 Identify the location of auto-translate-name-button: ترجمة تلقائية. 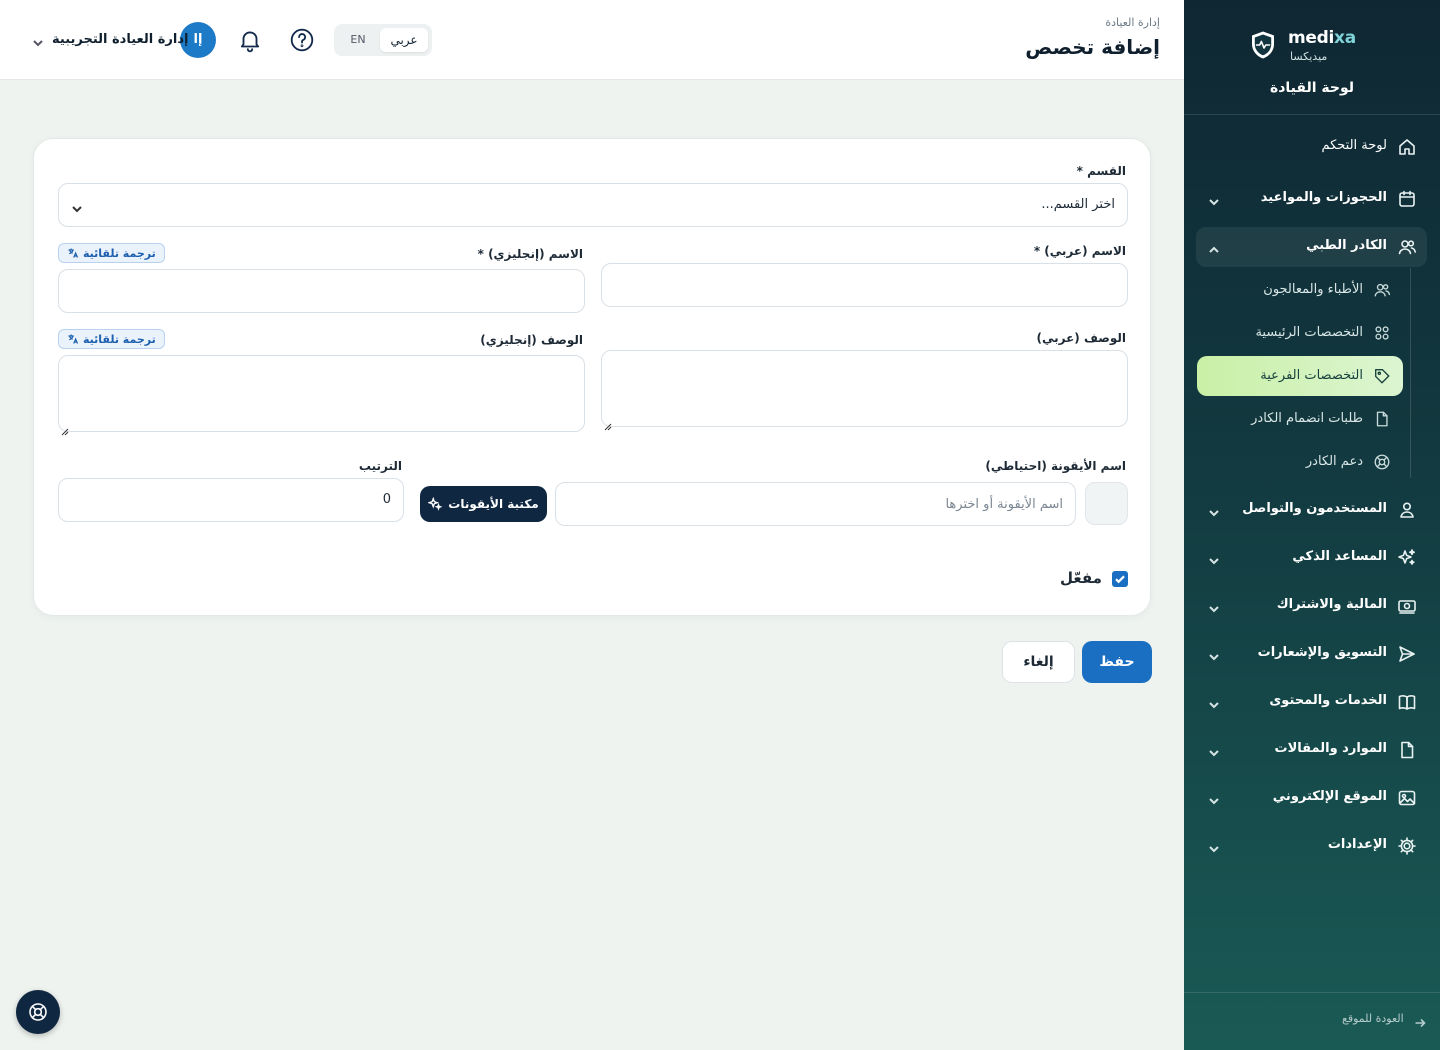
(111, 253).